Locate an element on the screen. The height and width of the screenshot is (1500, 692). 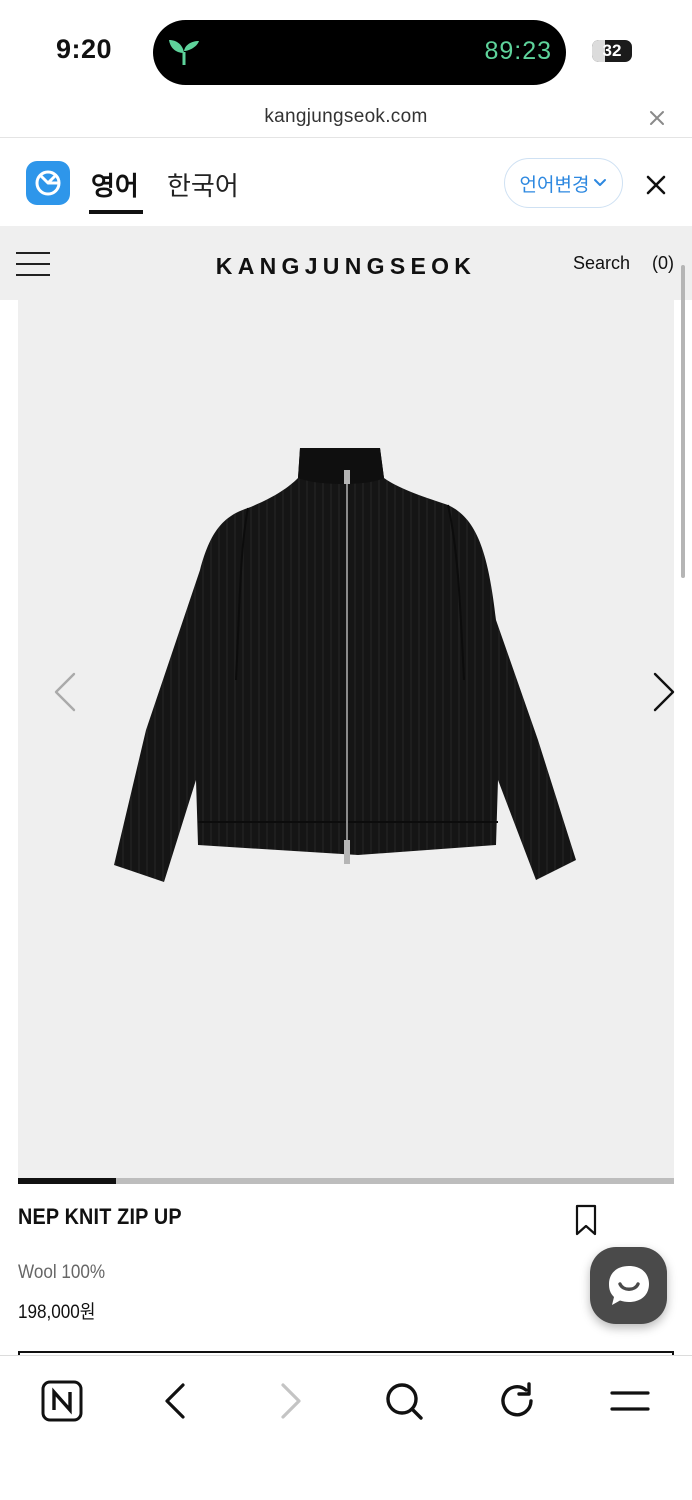
forward-button is located at coordinates (290, 1401).